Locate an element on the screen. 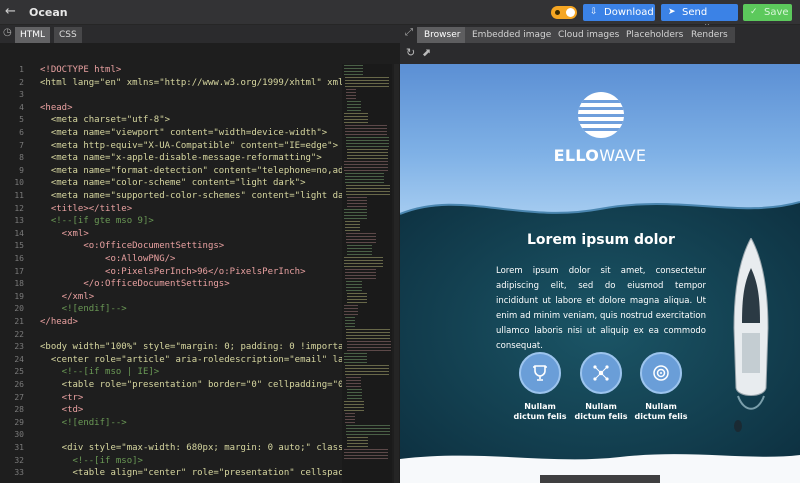  inspect-icon: ⬈ is located at coordinates (426, 52).